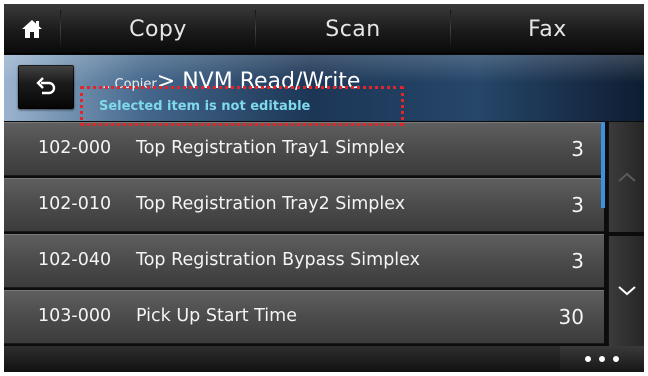 This screenshot has height=376, width=648. I want to click on bottom-bar, so click(324, 359).